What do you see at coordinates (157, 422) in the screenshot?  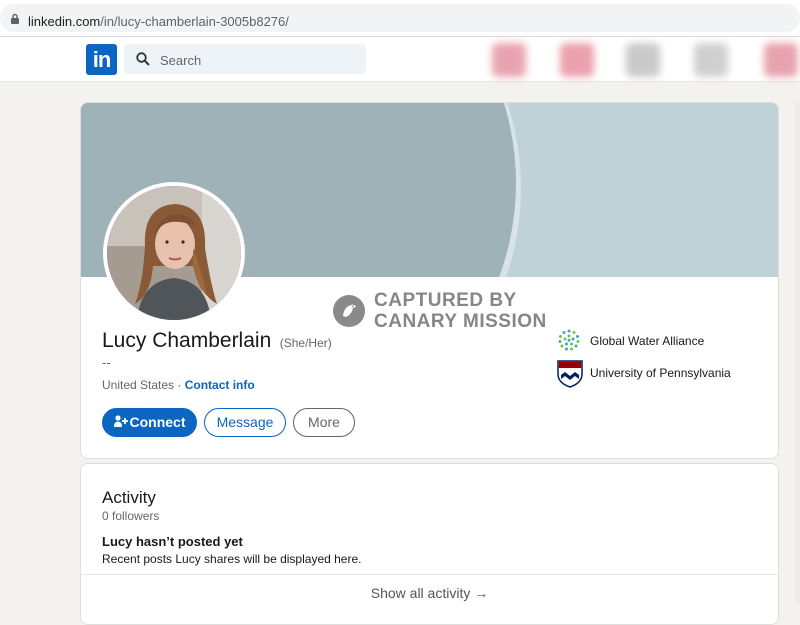 I see `connect-label: Connect` at bounding box center [157, 422].